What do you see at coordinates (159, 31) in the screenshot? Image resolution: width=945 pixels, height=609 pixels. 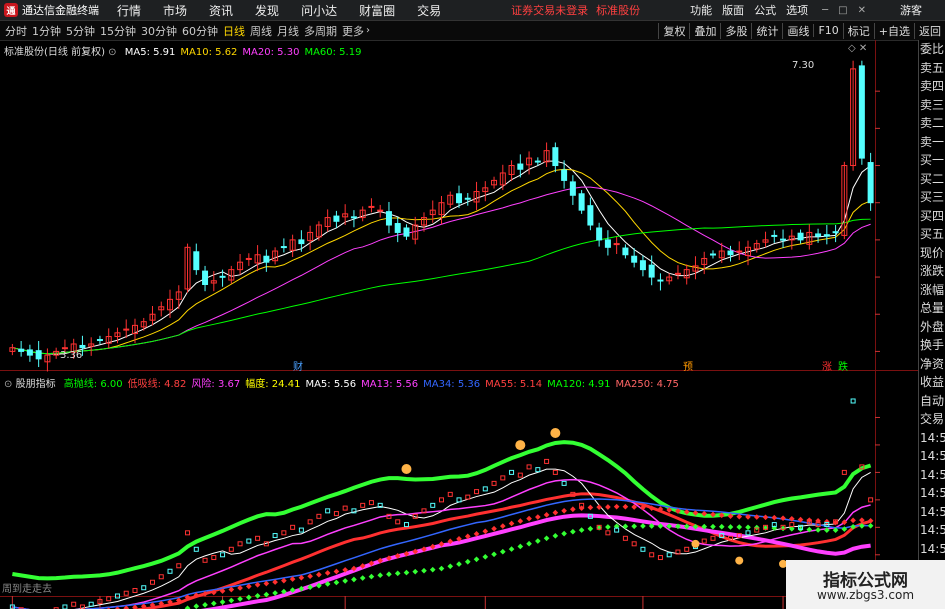 I see `period-tab-4: 30分钟` at bounding box center [159, 31].